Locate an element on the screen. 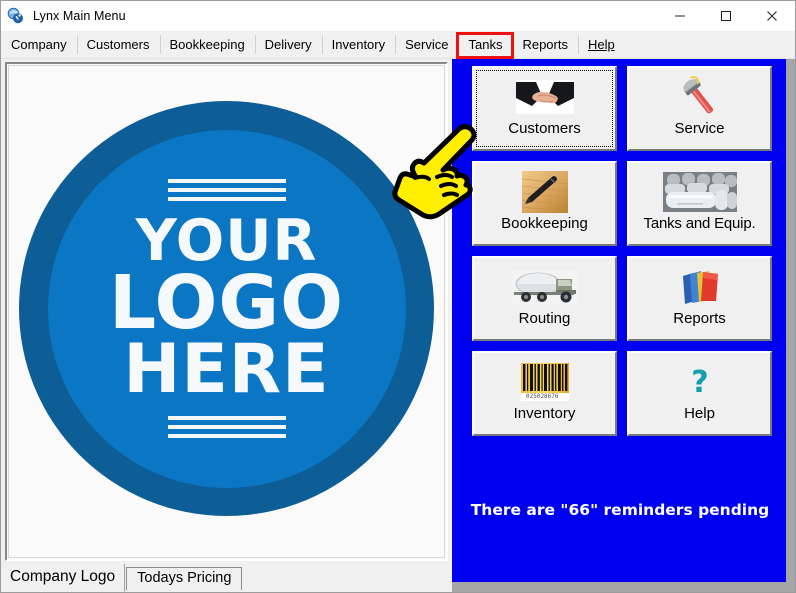 Image resolution: width=796 pixels, height=593 pixels. close-button is located at coordinates (772, 16).